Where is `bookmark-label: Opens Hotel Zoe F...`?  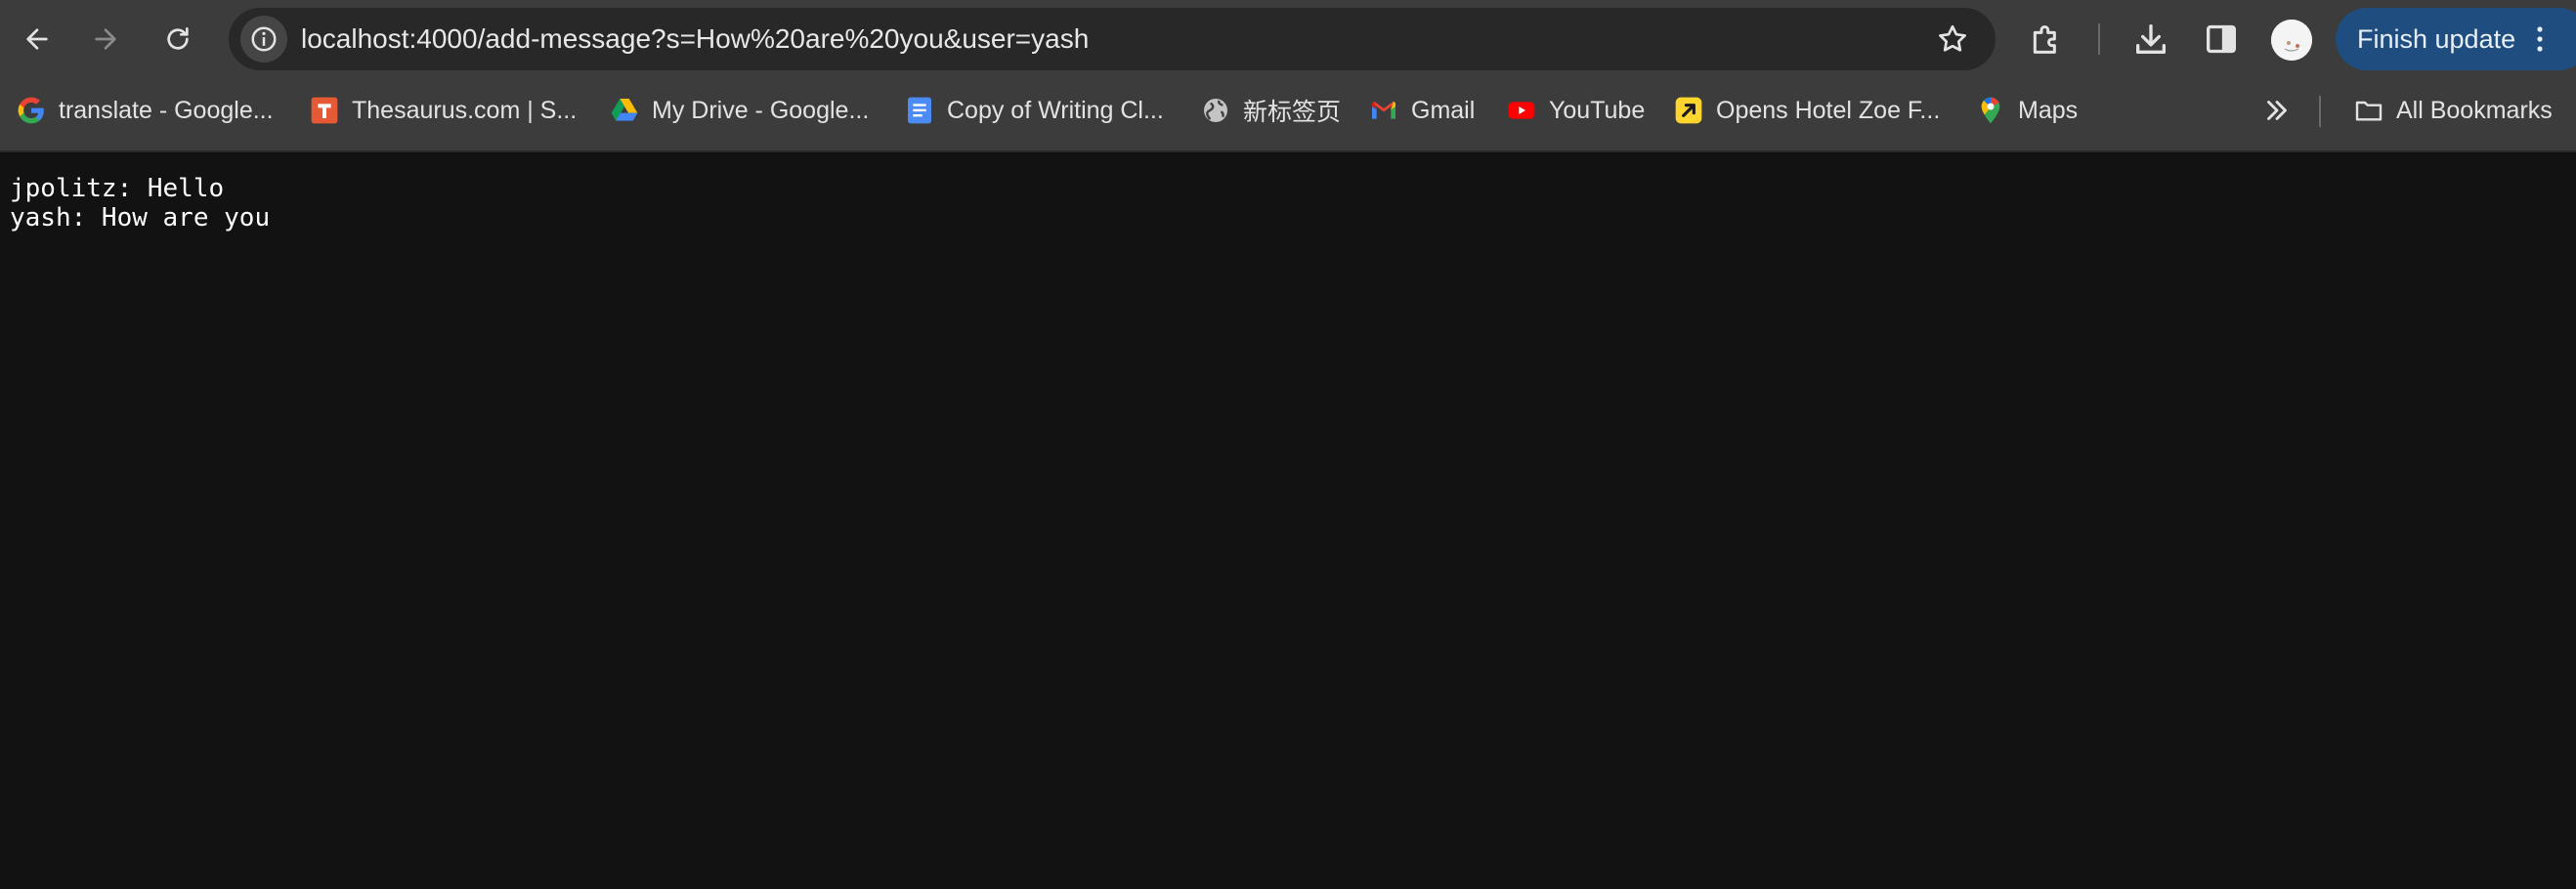 bookmark-label: Opens Hotel Zoe F... is located at coordinates (1828, 110).